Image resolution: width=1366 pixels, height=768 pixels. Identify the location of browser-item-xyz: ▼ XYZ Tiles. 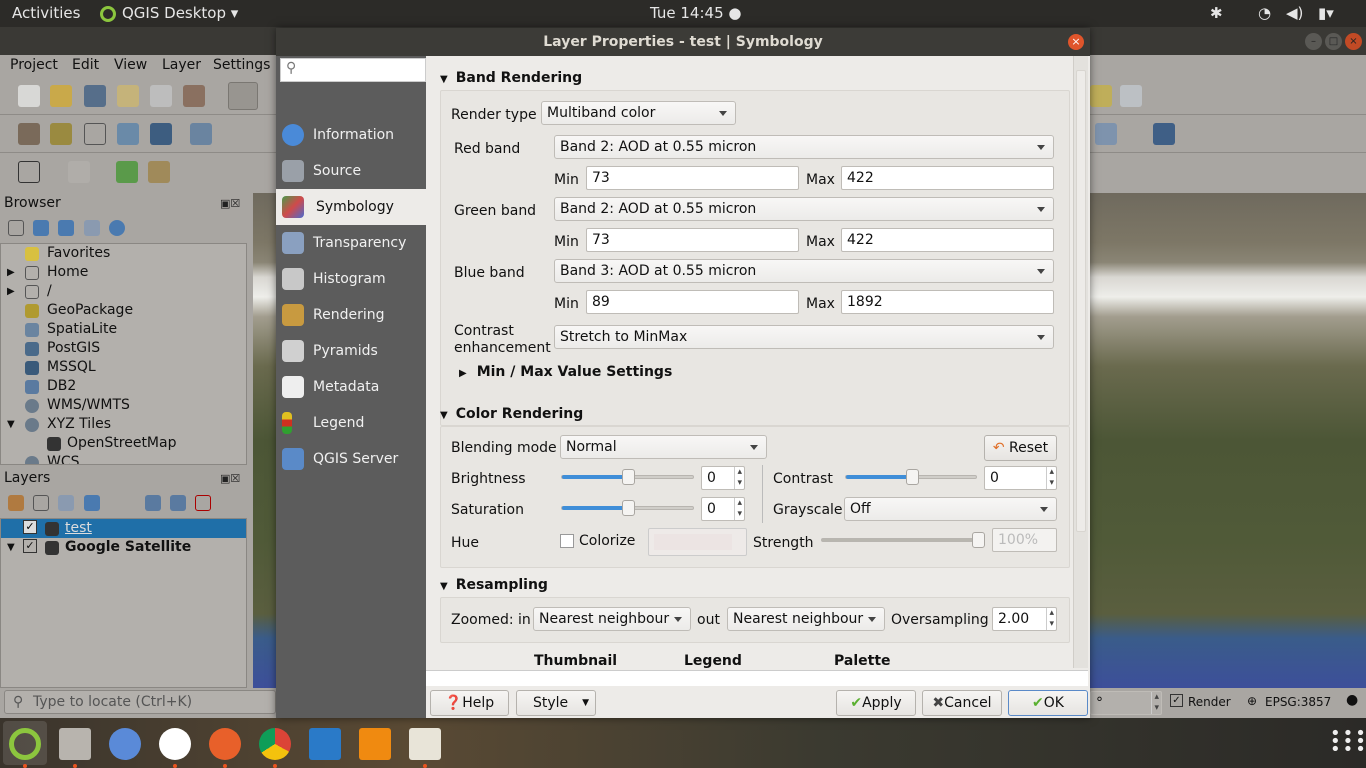
(123, 424).